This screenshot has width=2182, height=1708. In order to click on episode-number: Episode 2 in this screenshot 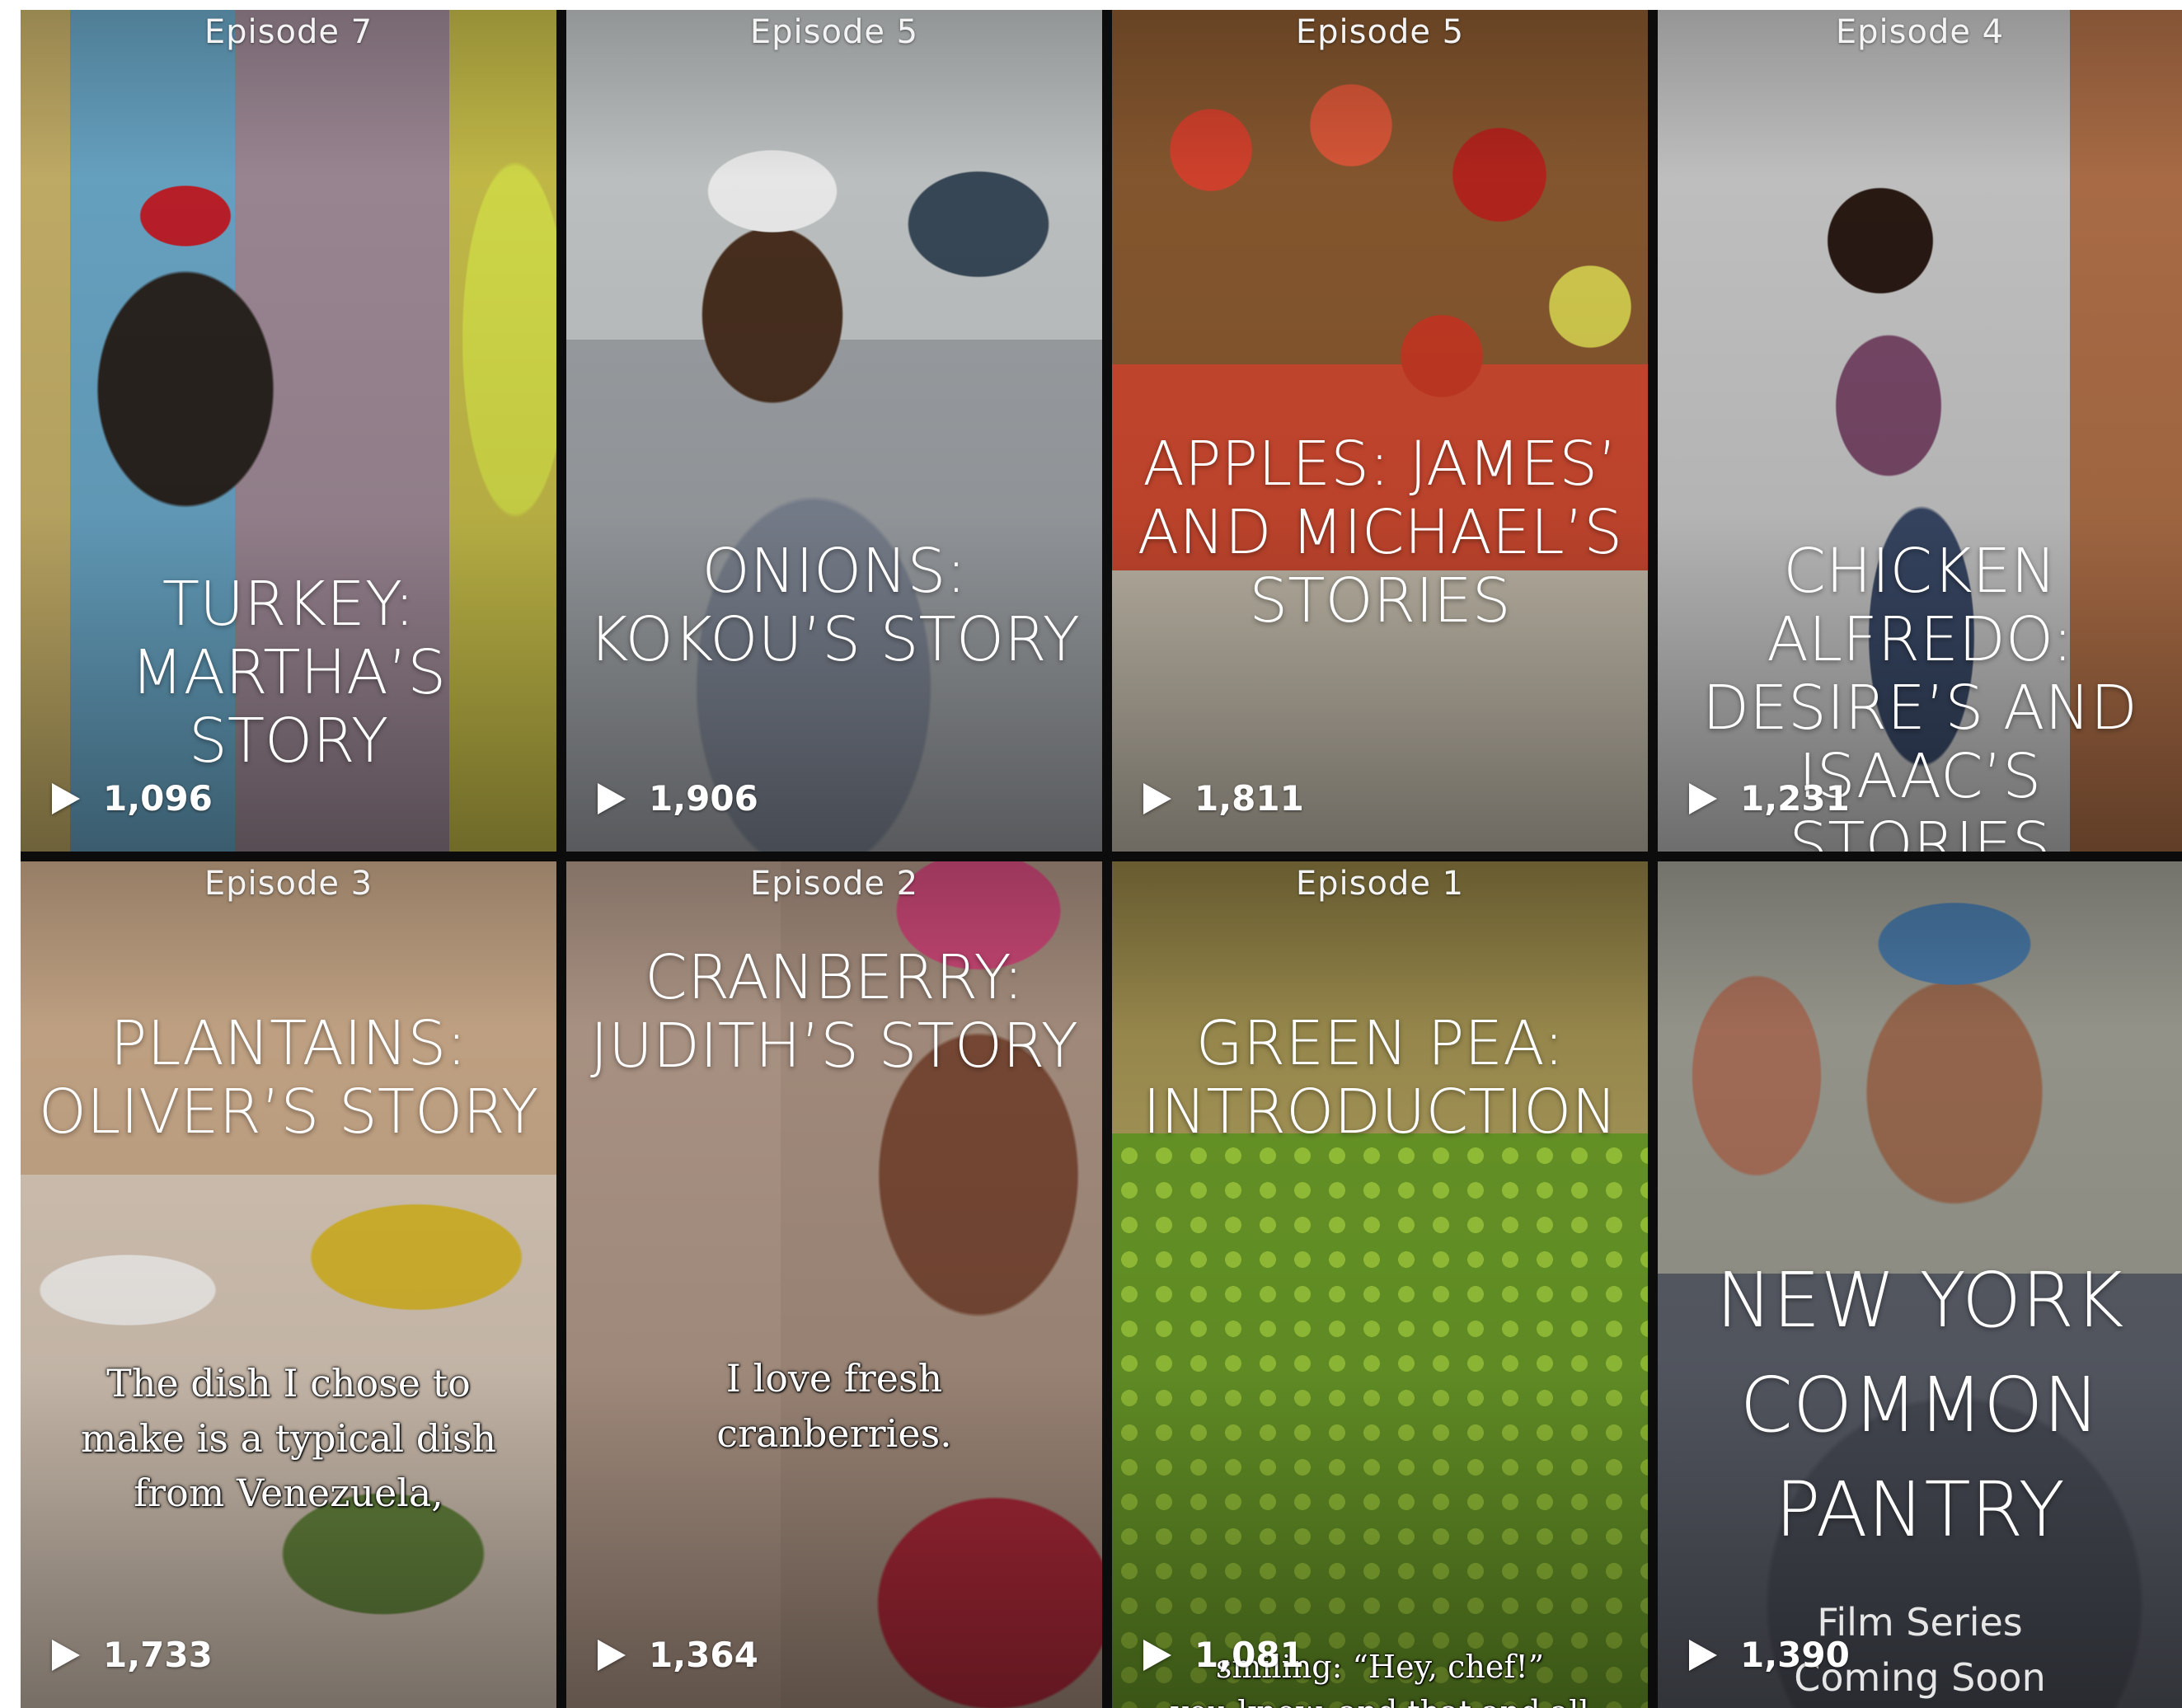, I will do `click(834, 884)`.